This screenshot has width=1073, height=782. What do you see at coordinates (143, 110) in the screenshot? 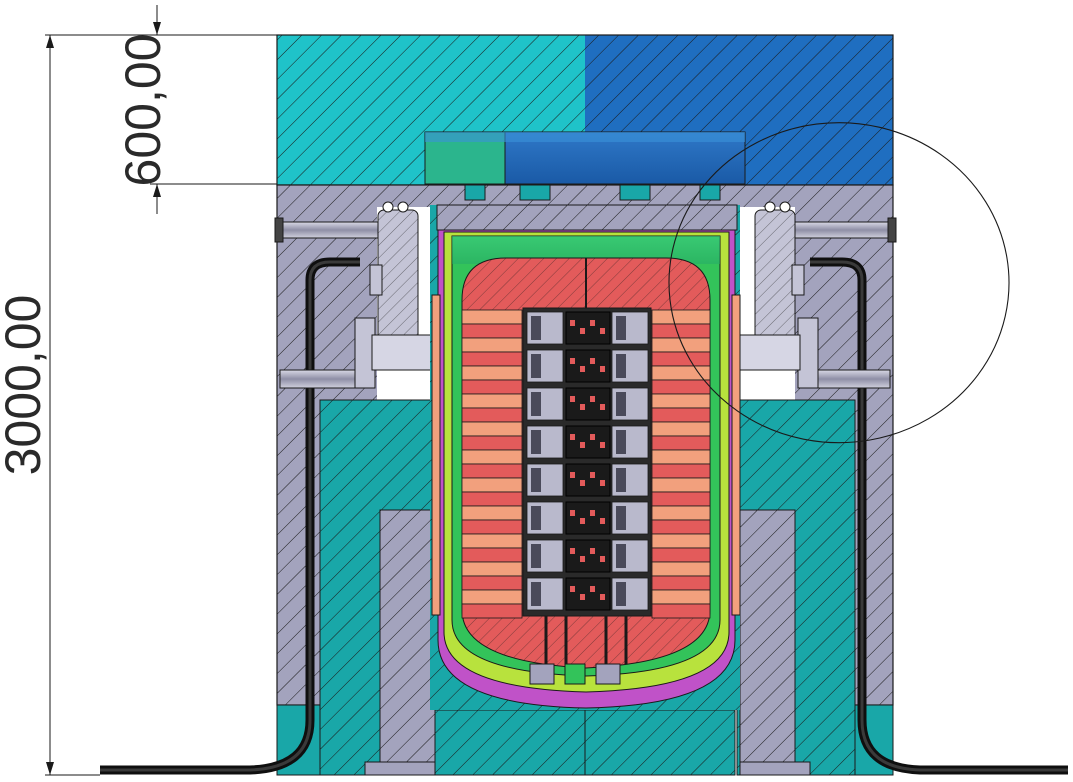
I see `dimension-label-top: 600,00` at bounding box center [143, 110].